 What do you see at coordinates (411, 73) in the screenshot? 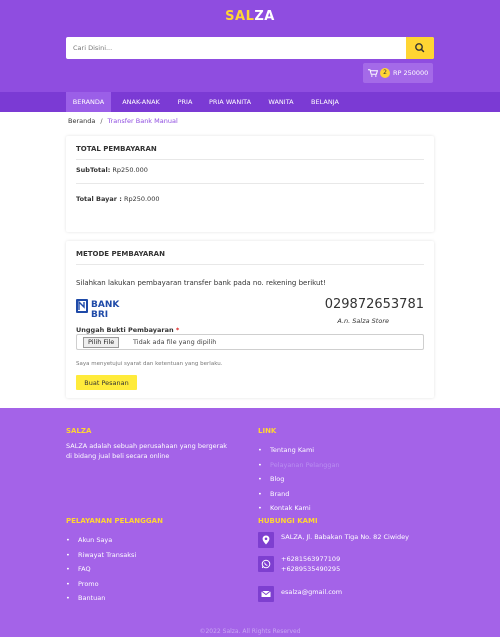
I see `cart-total: RP 250000` at bounding box center [411, 73].